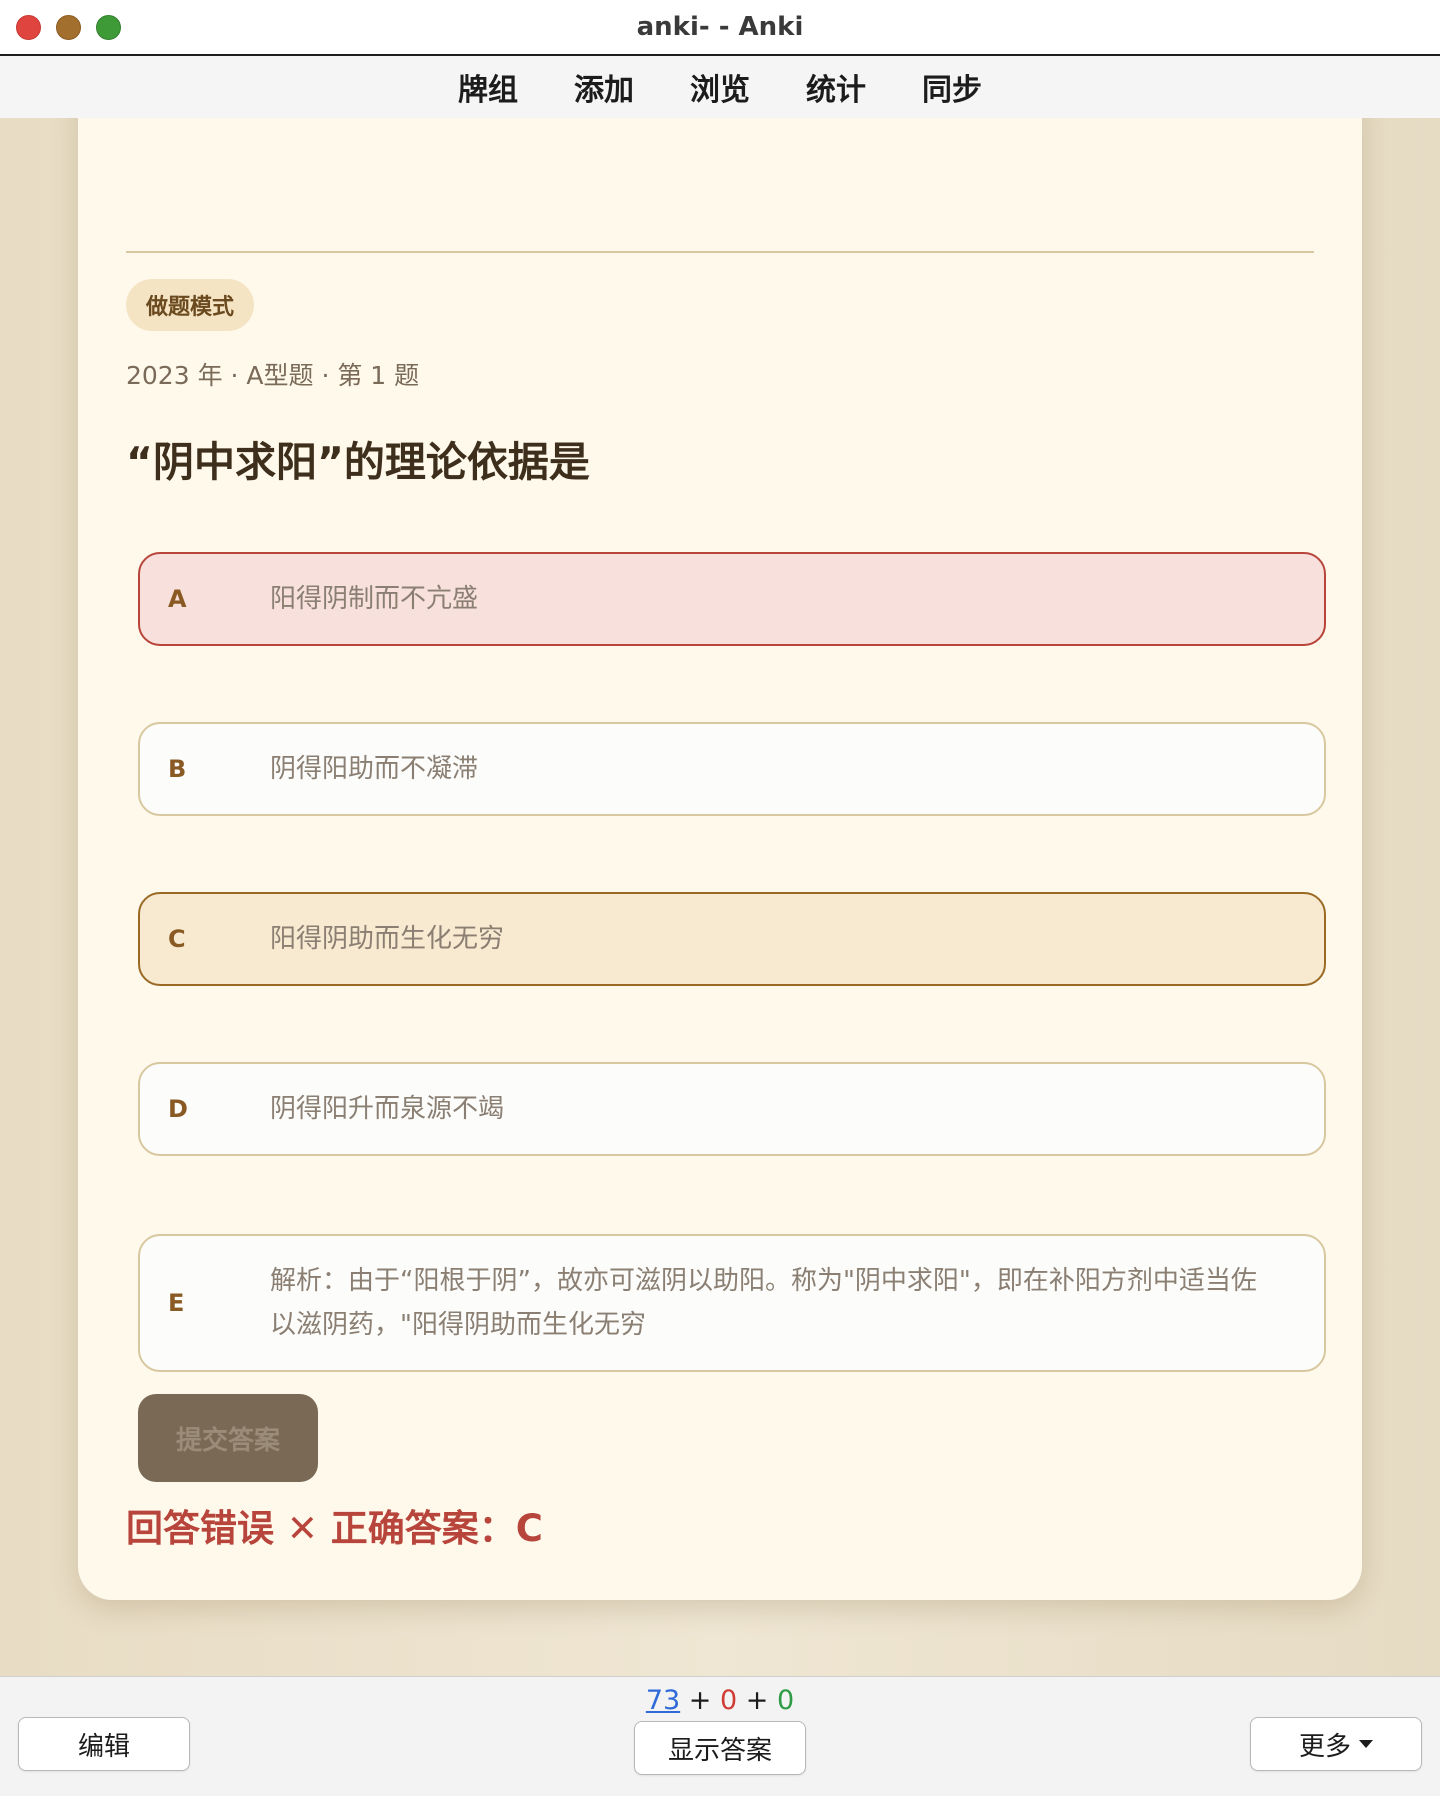 This screenshot has height=1796, width=1440. I want to click on result-message: 回答错误 ✕ 正确答案：C, so click(334, 1528).